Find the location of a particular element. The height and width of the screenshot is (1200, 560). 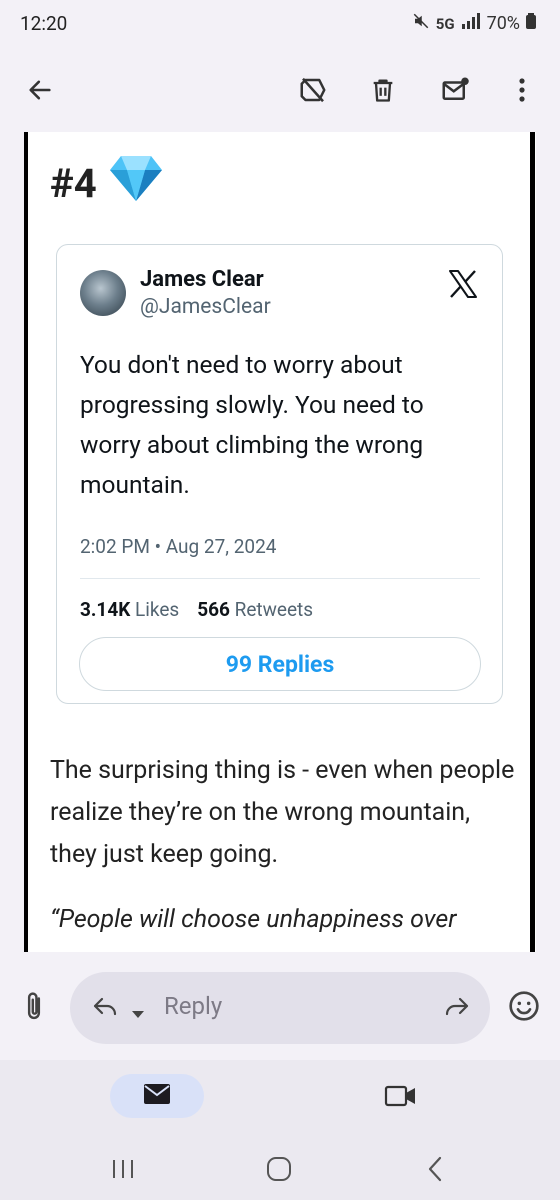

tab-meet is located at coordinates (401, 1098).